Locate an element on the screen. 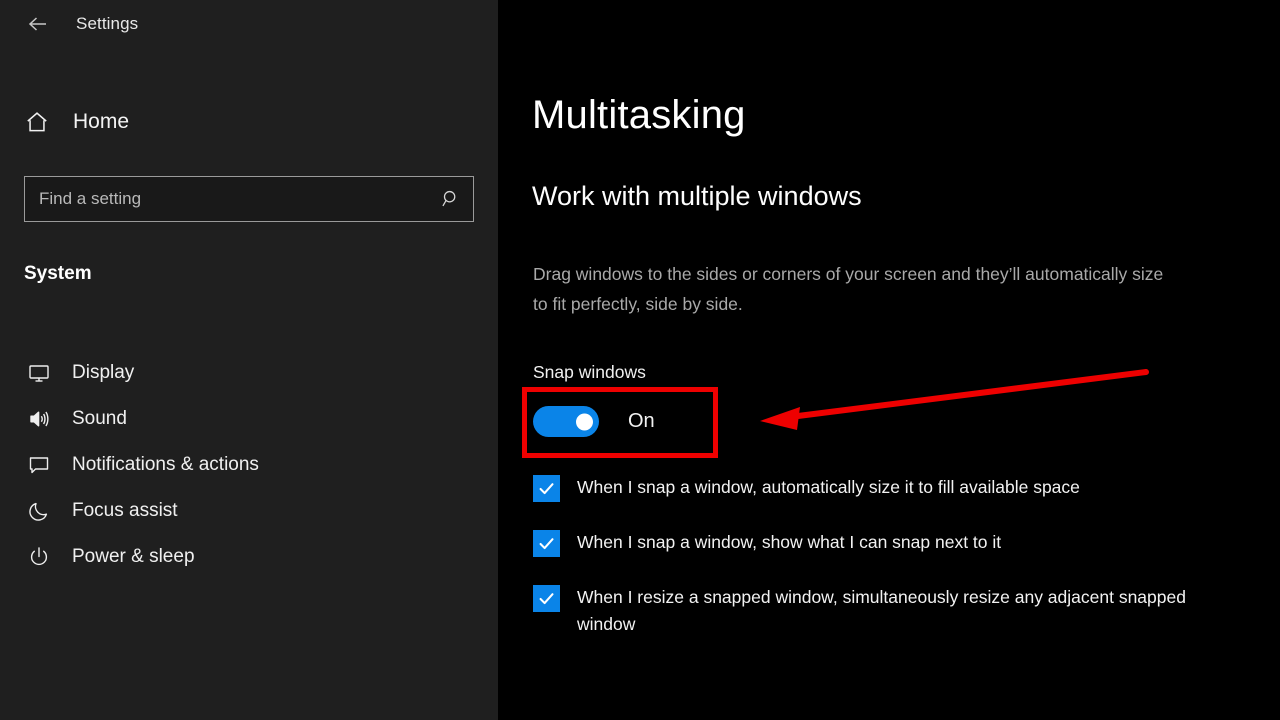 Image resolution: width=1280 pixels, height=720 pixels. toggle-knob is located at coordinates (584, 421).